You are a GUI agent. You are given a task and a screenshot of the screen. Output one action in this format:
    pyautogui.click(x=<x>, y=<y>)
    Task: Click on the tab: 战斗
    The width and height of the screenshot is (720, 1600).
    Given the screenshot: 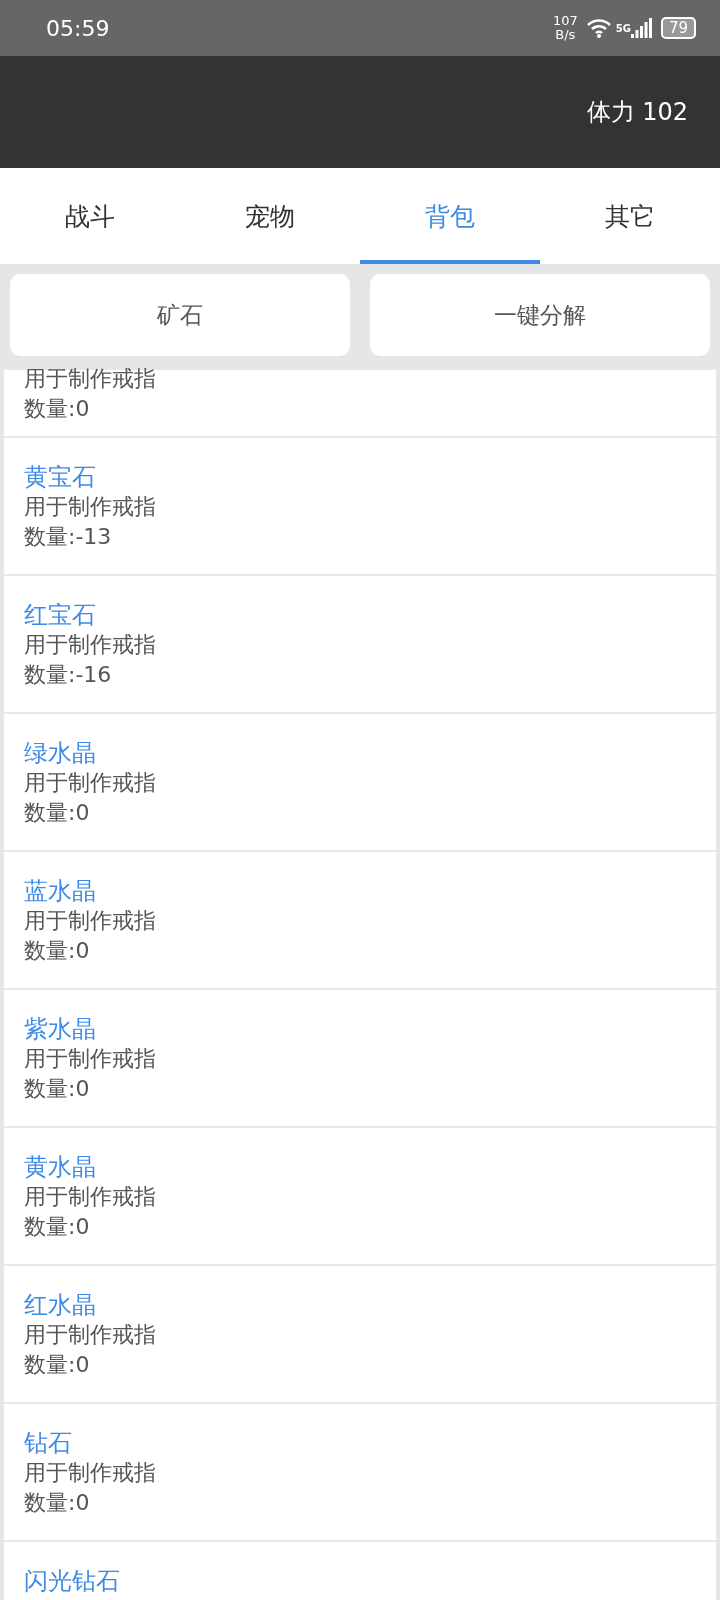 What is the action you would take?
    pyautogui.click(x=90, y=216)
    